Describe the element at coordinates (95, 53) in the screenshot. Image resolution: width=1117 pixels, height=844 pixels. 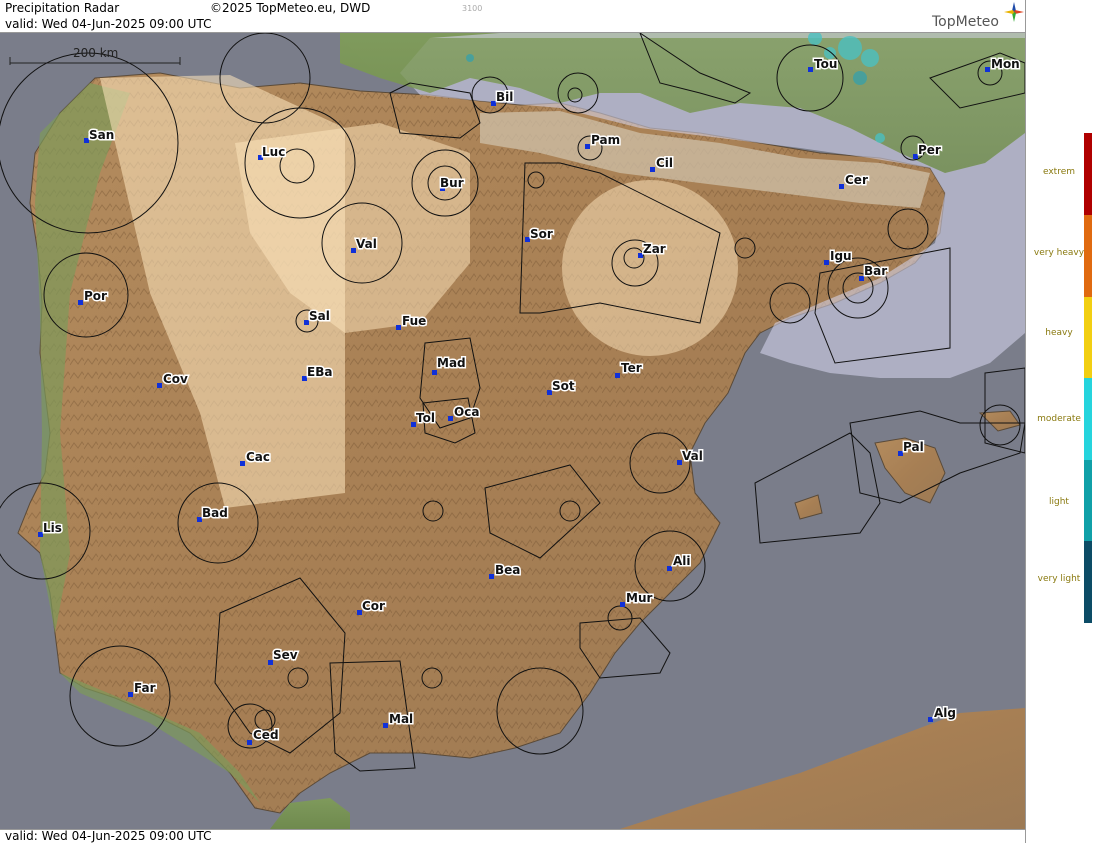
I see `scale-label: 200 km` at that location.